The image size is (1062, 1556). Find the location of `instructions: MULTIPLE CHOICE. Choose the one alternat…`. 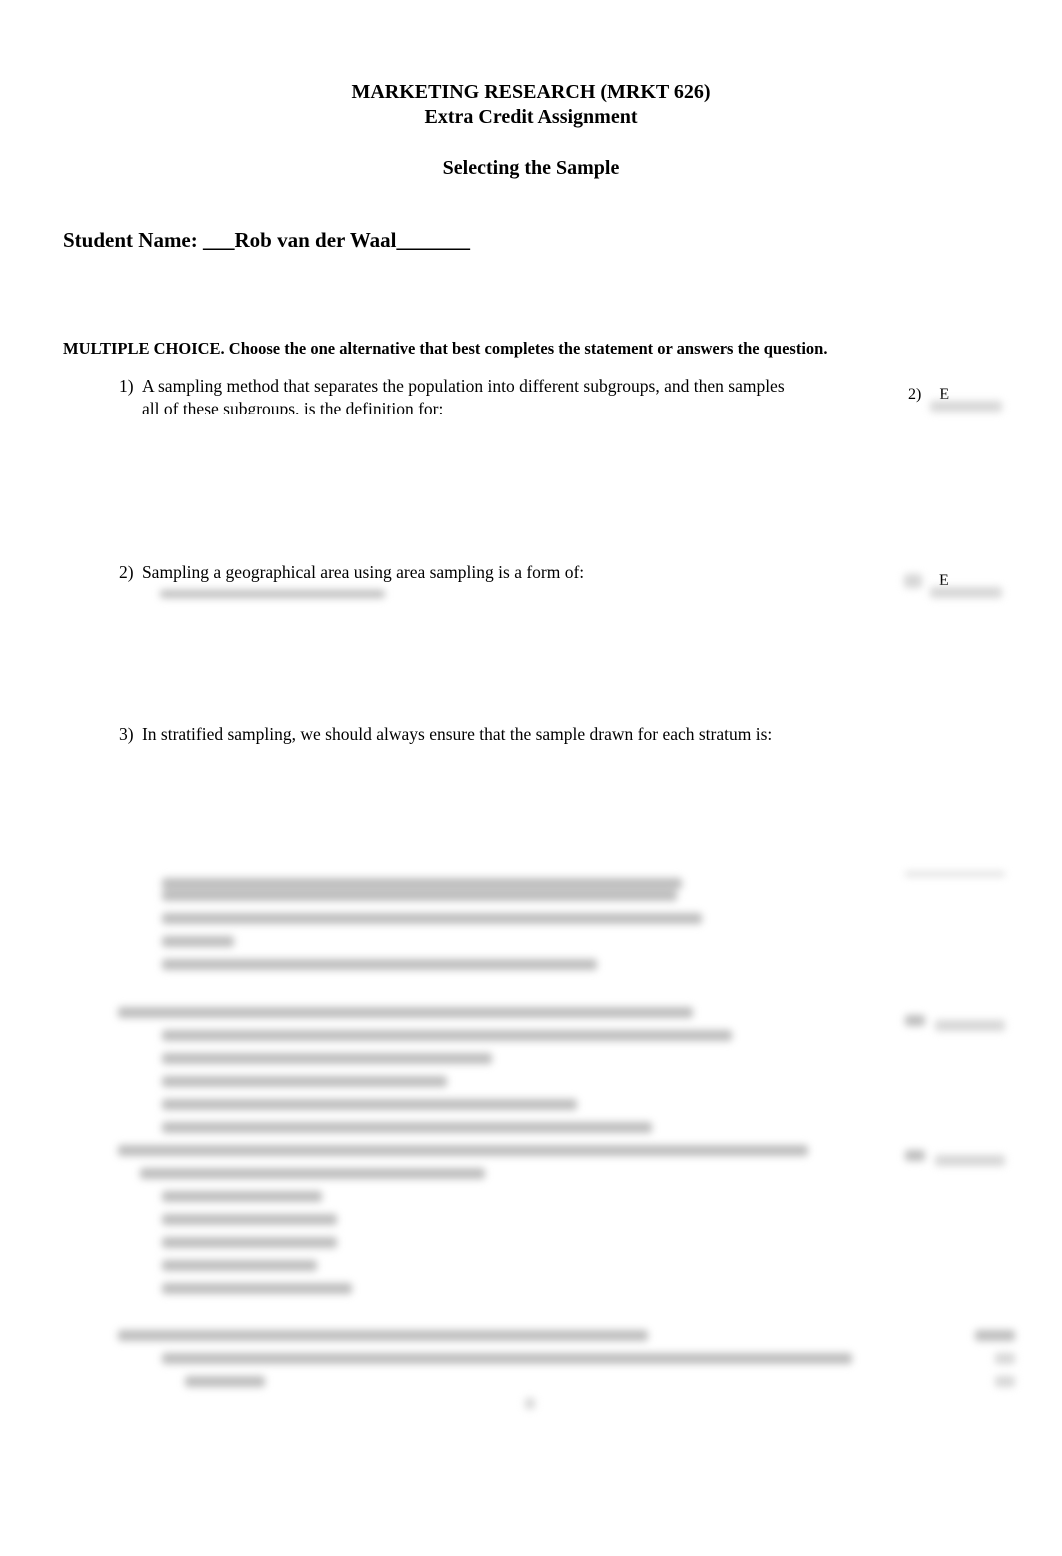

instructions: MULTIPLE CHOICE. Choose the one alternat… is located at coordinates (445, 348).